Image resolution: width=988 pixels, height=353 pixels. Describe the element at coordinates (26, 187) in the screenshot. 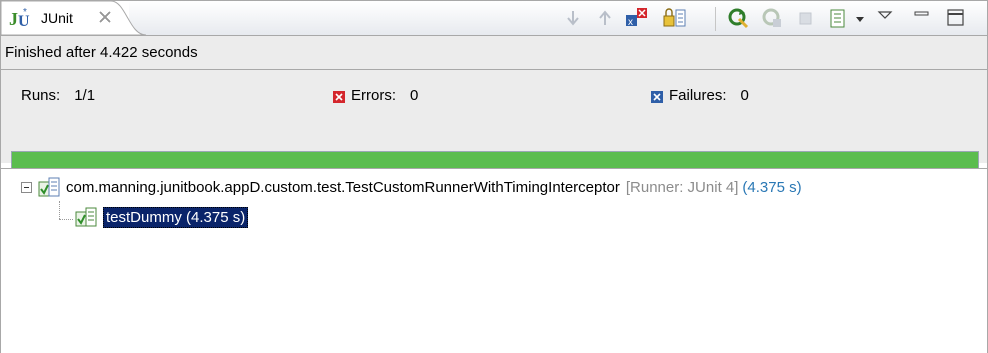

I see `collapse-toggle` at that location.